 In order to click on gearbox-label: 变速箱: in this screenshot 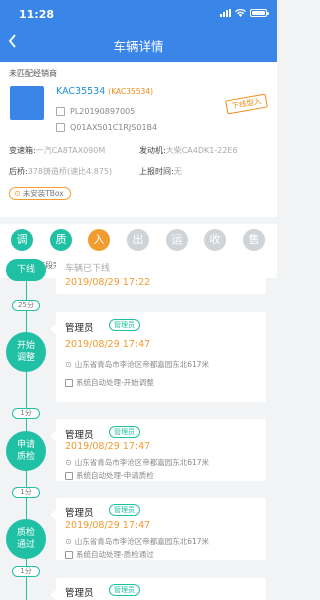, I will do `click(22, 150)`.